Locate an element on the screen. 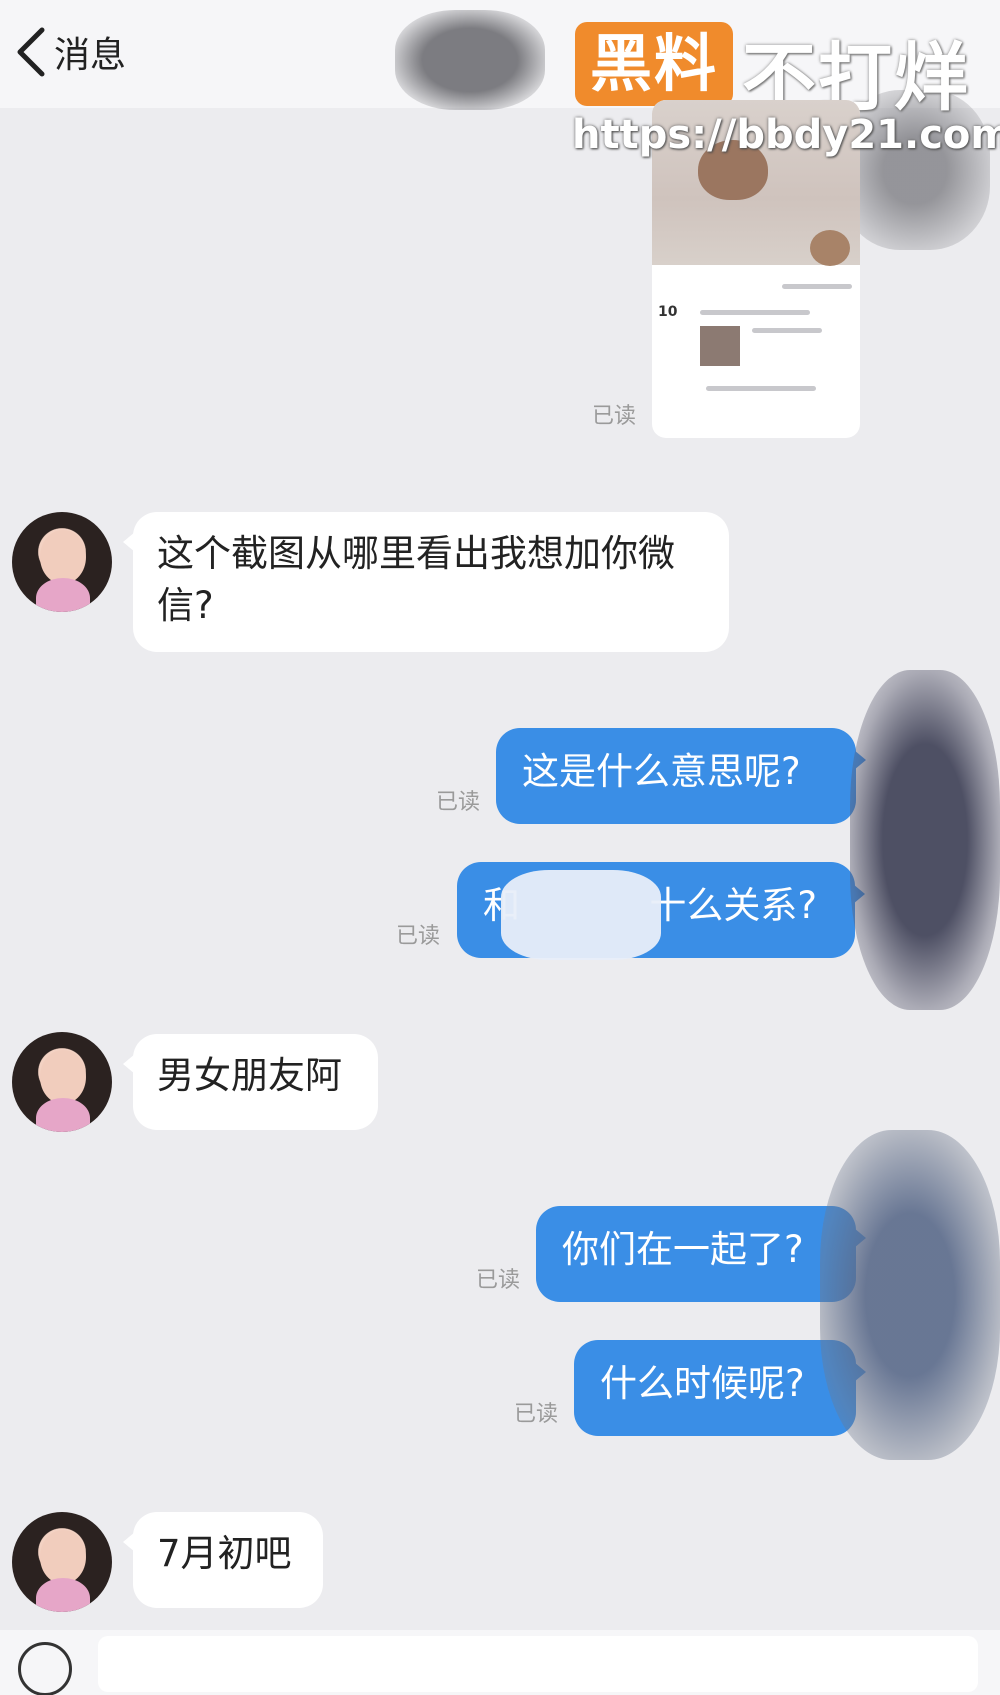  message-text: 什么时候呢? is located at coordinates (702, 1383).